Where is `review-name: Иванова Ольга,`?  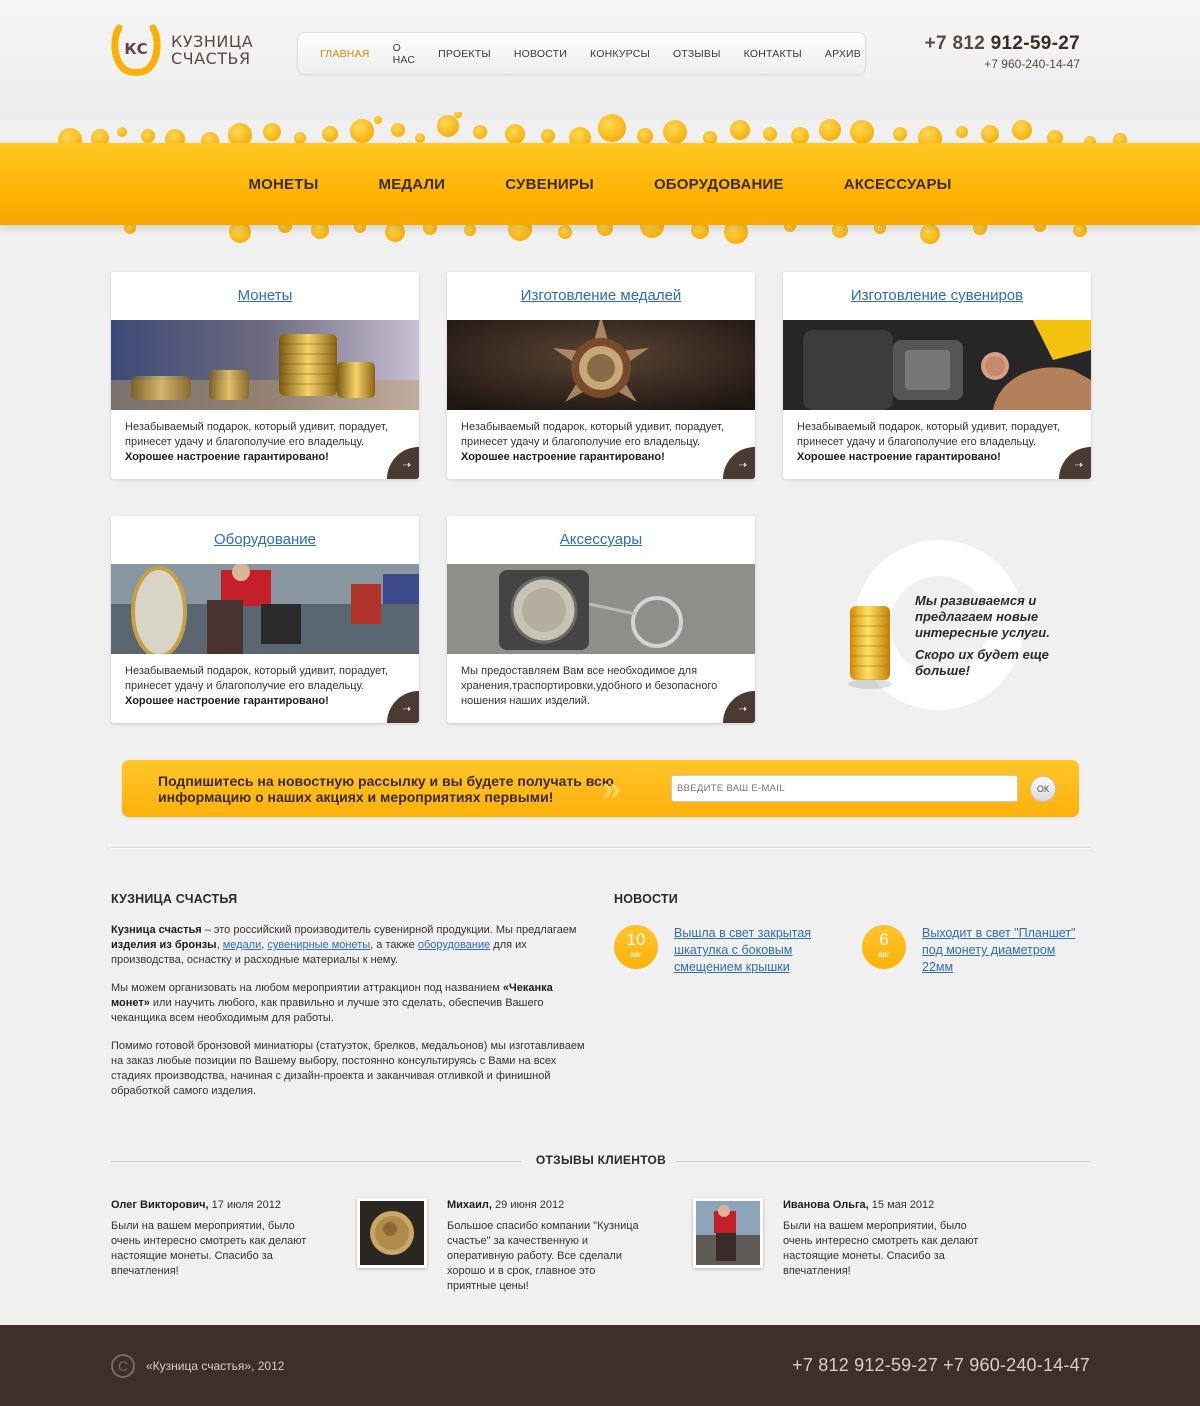 review-name: Иванова Ольга, is located at coordinates (826, 1205).